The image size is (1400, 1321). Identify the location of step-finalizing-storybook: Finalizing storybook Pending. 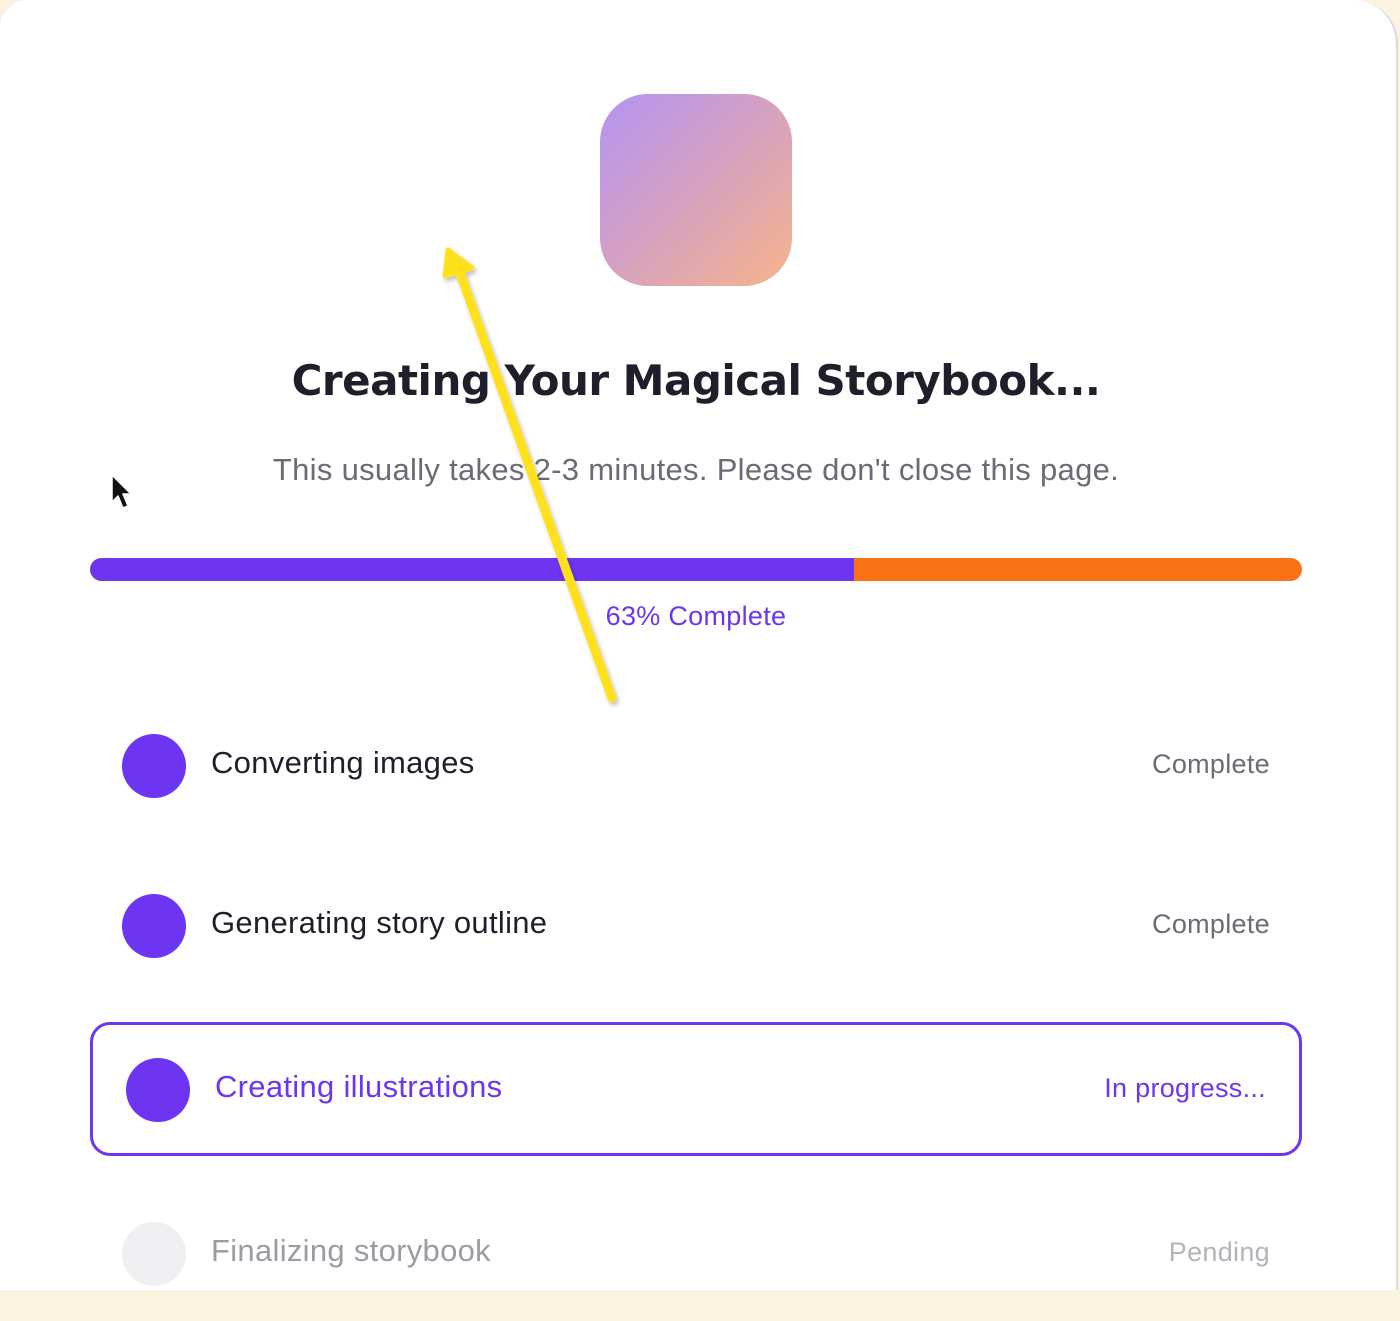
(696, 1254).